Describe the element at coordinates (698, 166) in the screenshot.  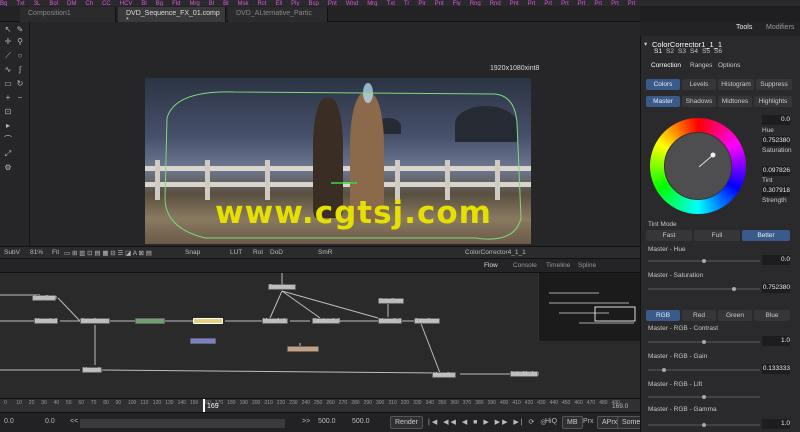
I see `color-wheel-center` at that location.